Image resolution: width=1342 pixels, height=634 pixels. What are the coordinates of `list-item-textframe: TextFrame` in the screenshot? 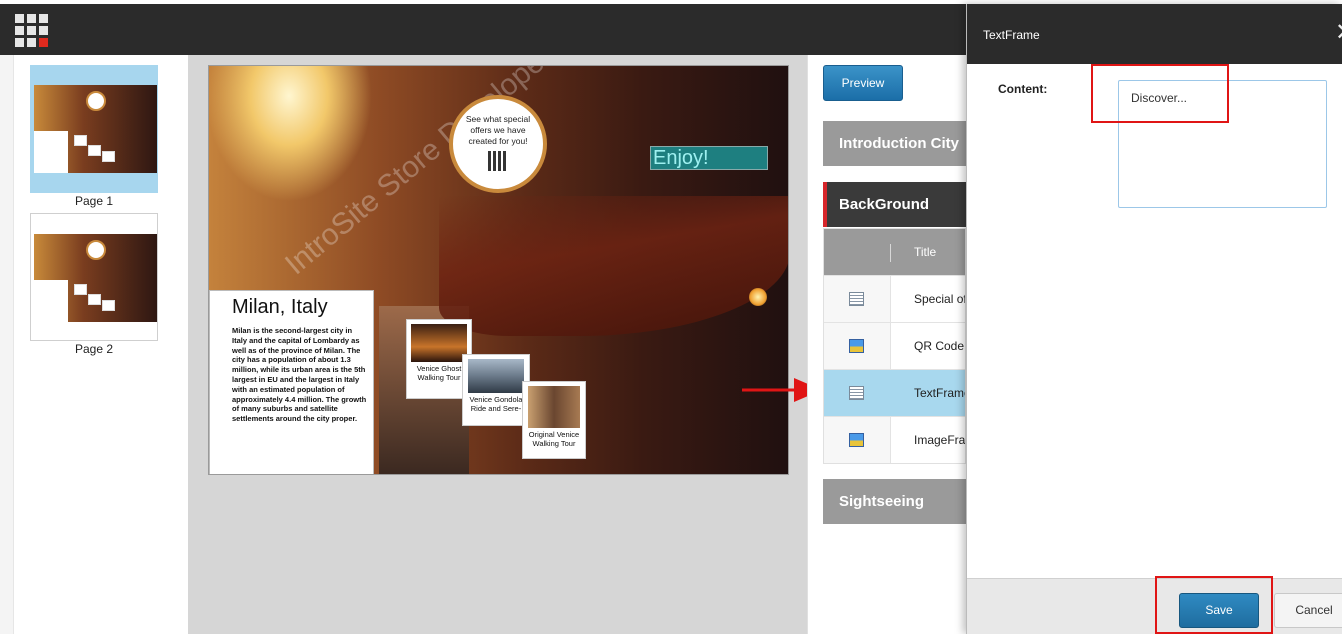 It's located at (894, 392).